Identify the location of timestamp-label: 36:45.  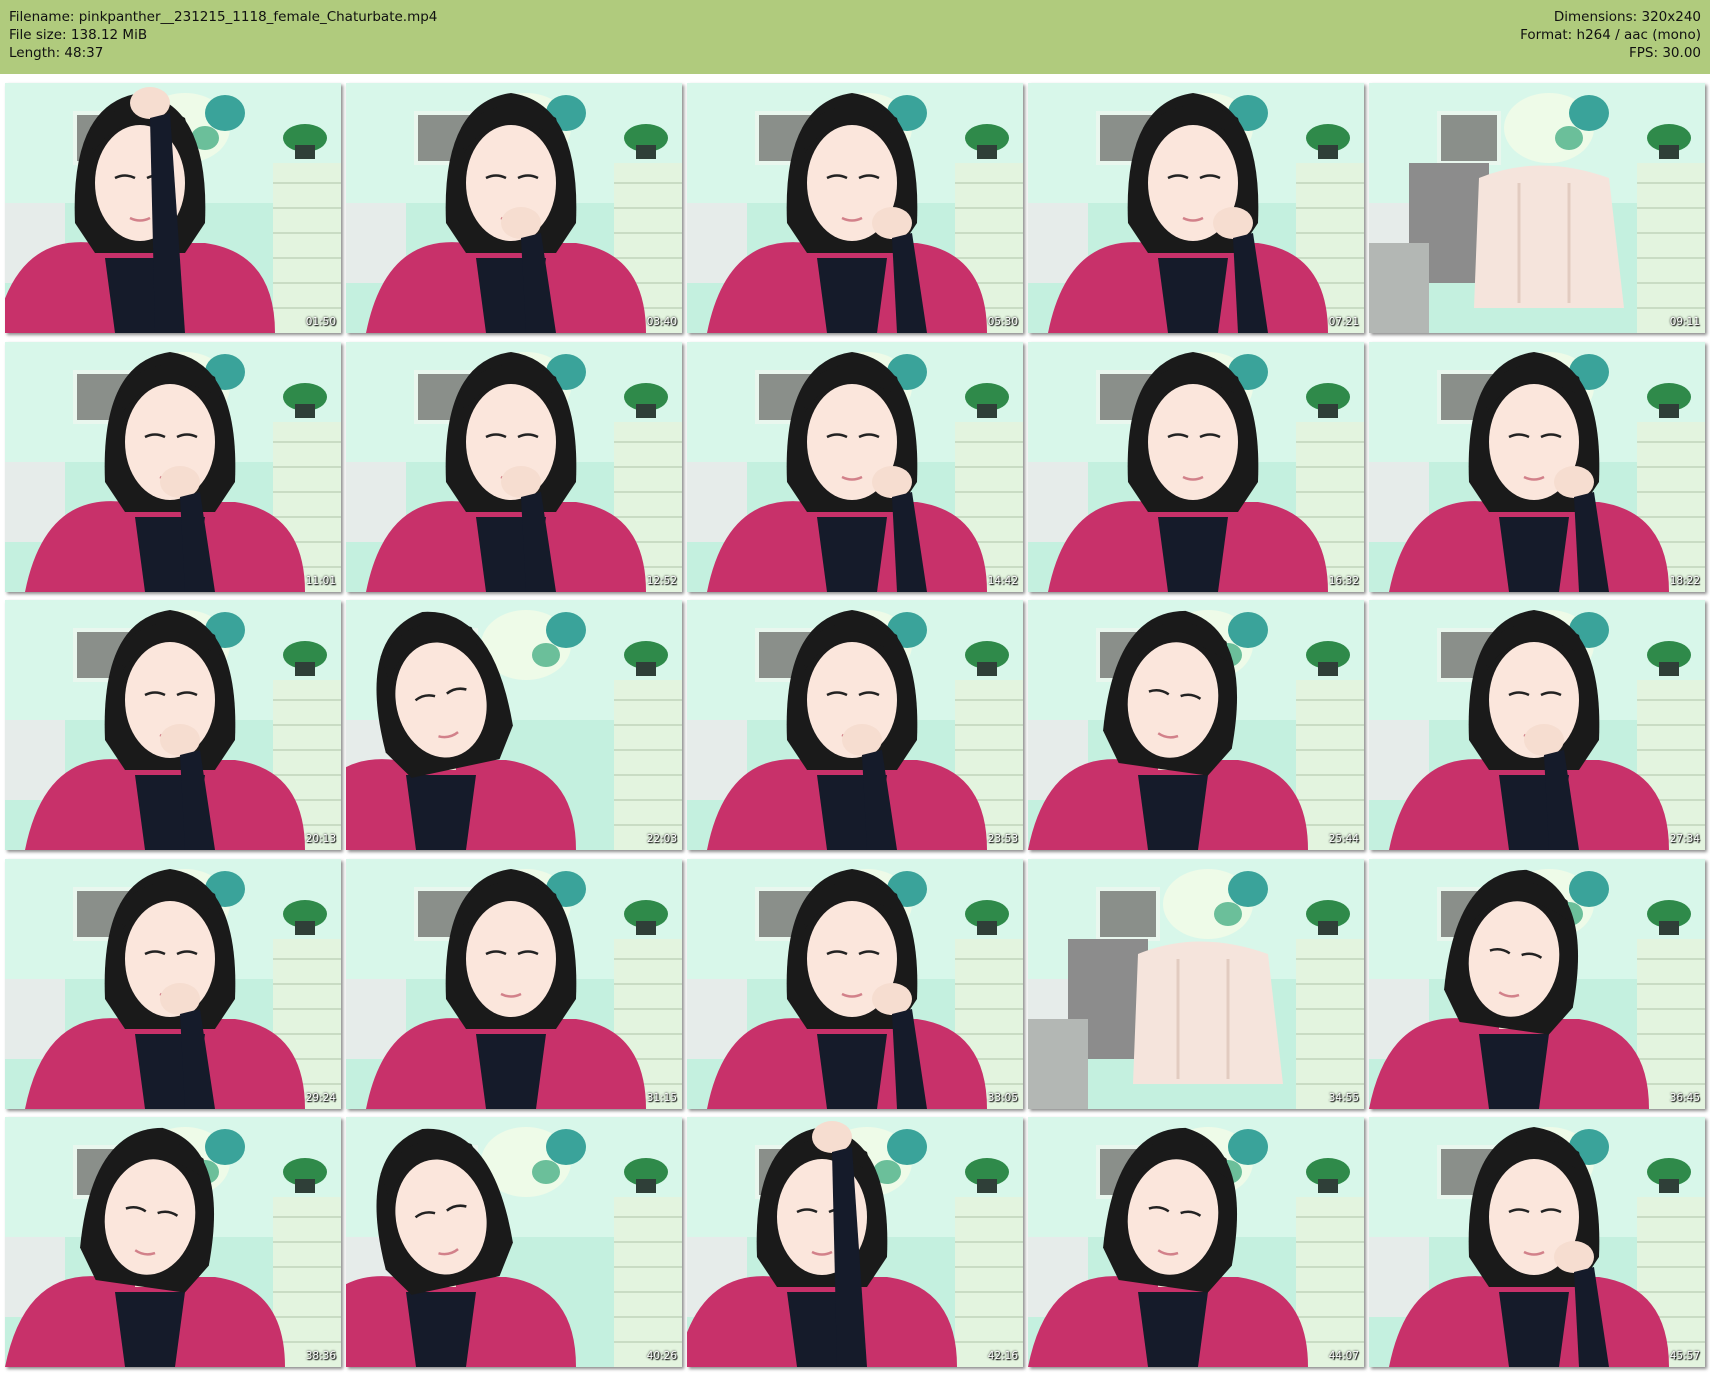
(1684, 1097).